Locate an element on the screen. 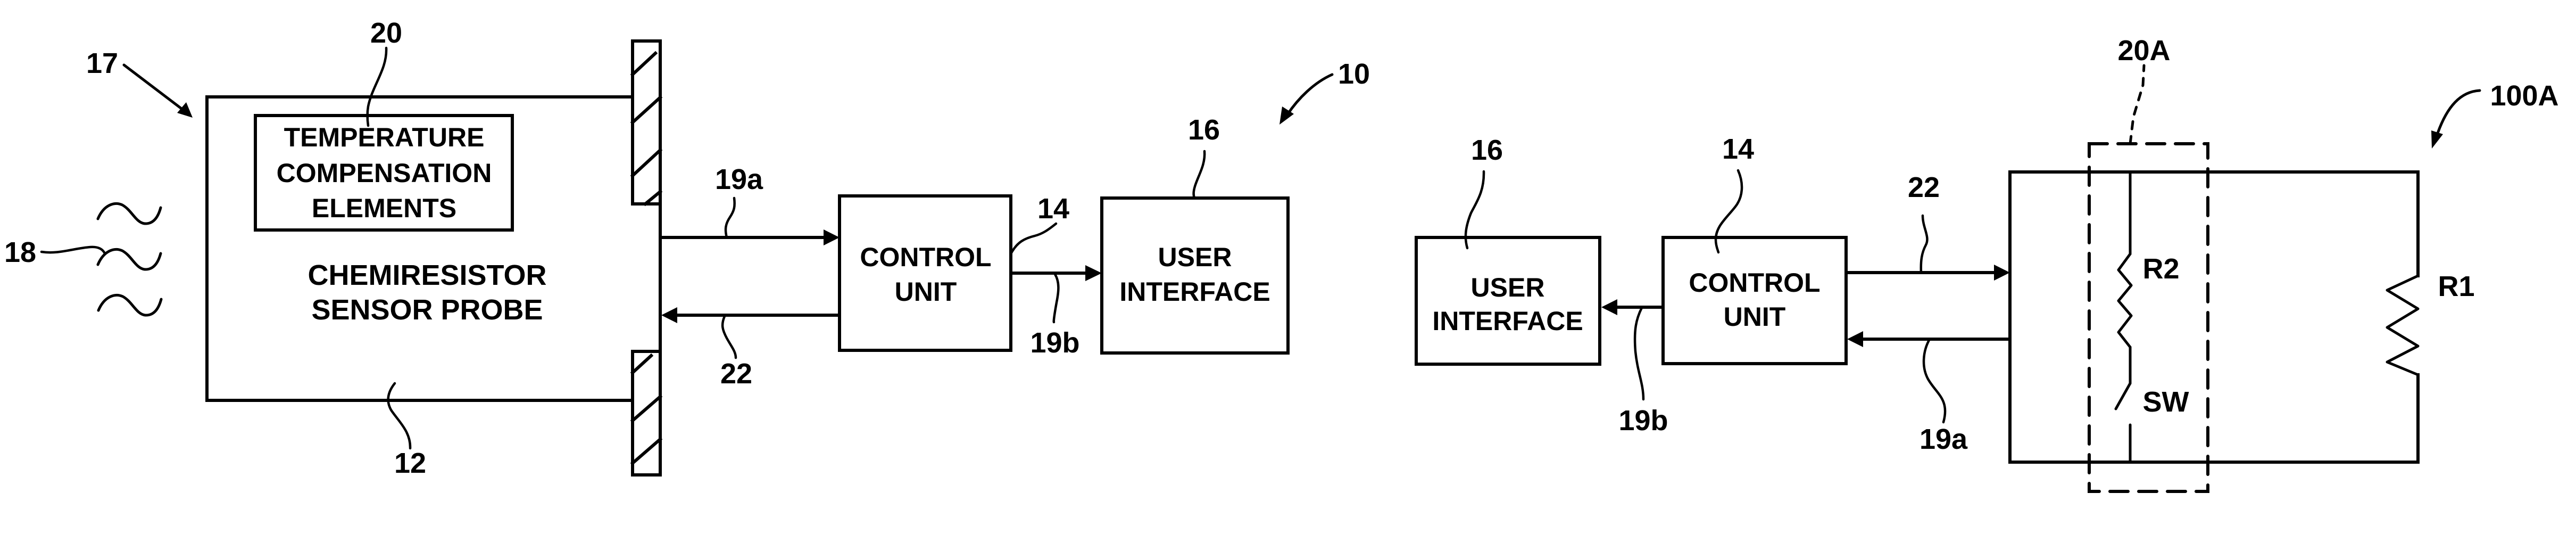 Image resolution: width=2576 pixels, height=534 pixels. temperature-line1: TEMPERATURE is located at coordinates (384, 137).